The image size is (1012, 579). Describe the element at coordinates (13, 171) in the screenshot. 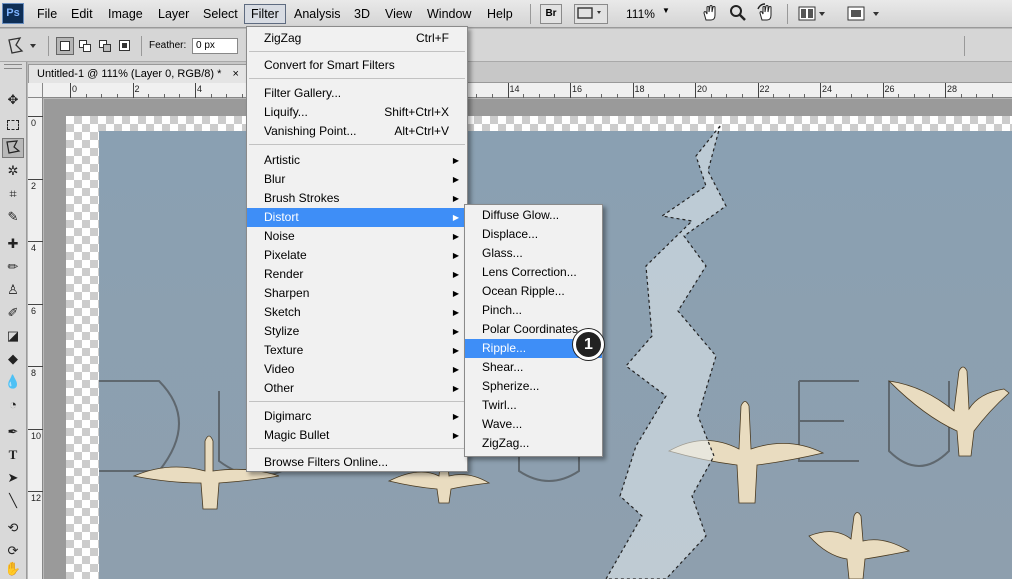

I see `magic-wand-tool-icon: ✲` at that location.